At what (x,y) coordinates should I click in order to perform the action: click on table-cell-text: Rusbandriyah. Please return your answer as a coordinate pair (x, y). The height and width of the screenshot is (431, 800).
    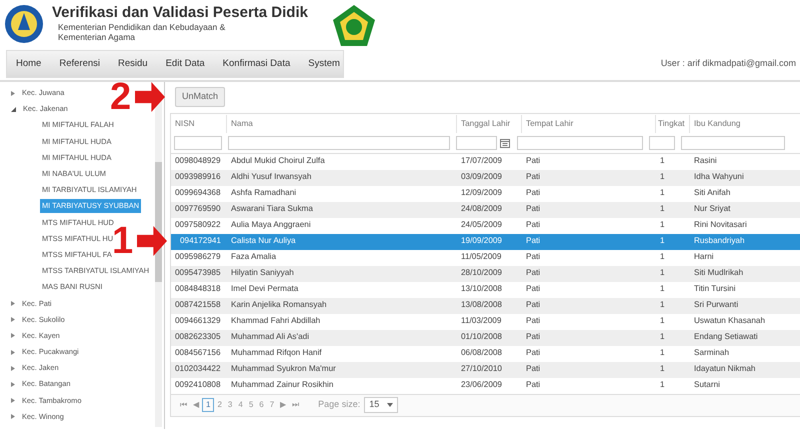
    Looking at the image, I should click on (719, 241).